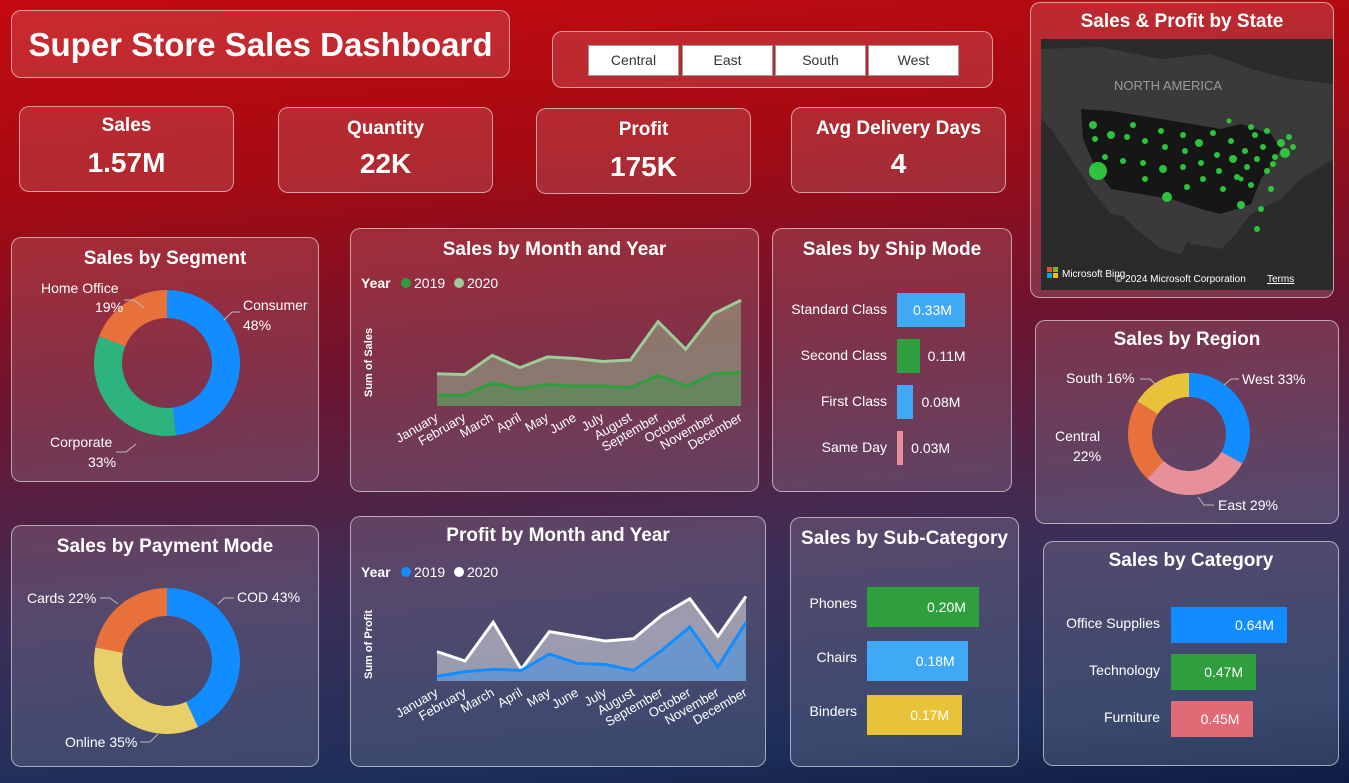  I want to click on category-label-technology: Technology, so click(1124, 670).